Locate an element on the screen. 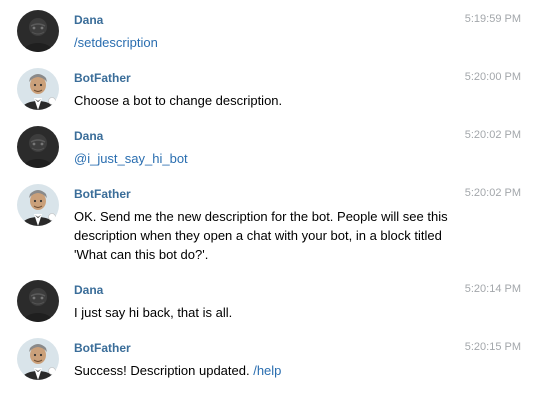  message-text: Success! Description updated. /help is located at coordinates (267, 370).